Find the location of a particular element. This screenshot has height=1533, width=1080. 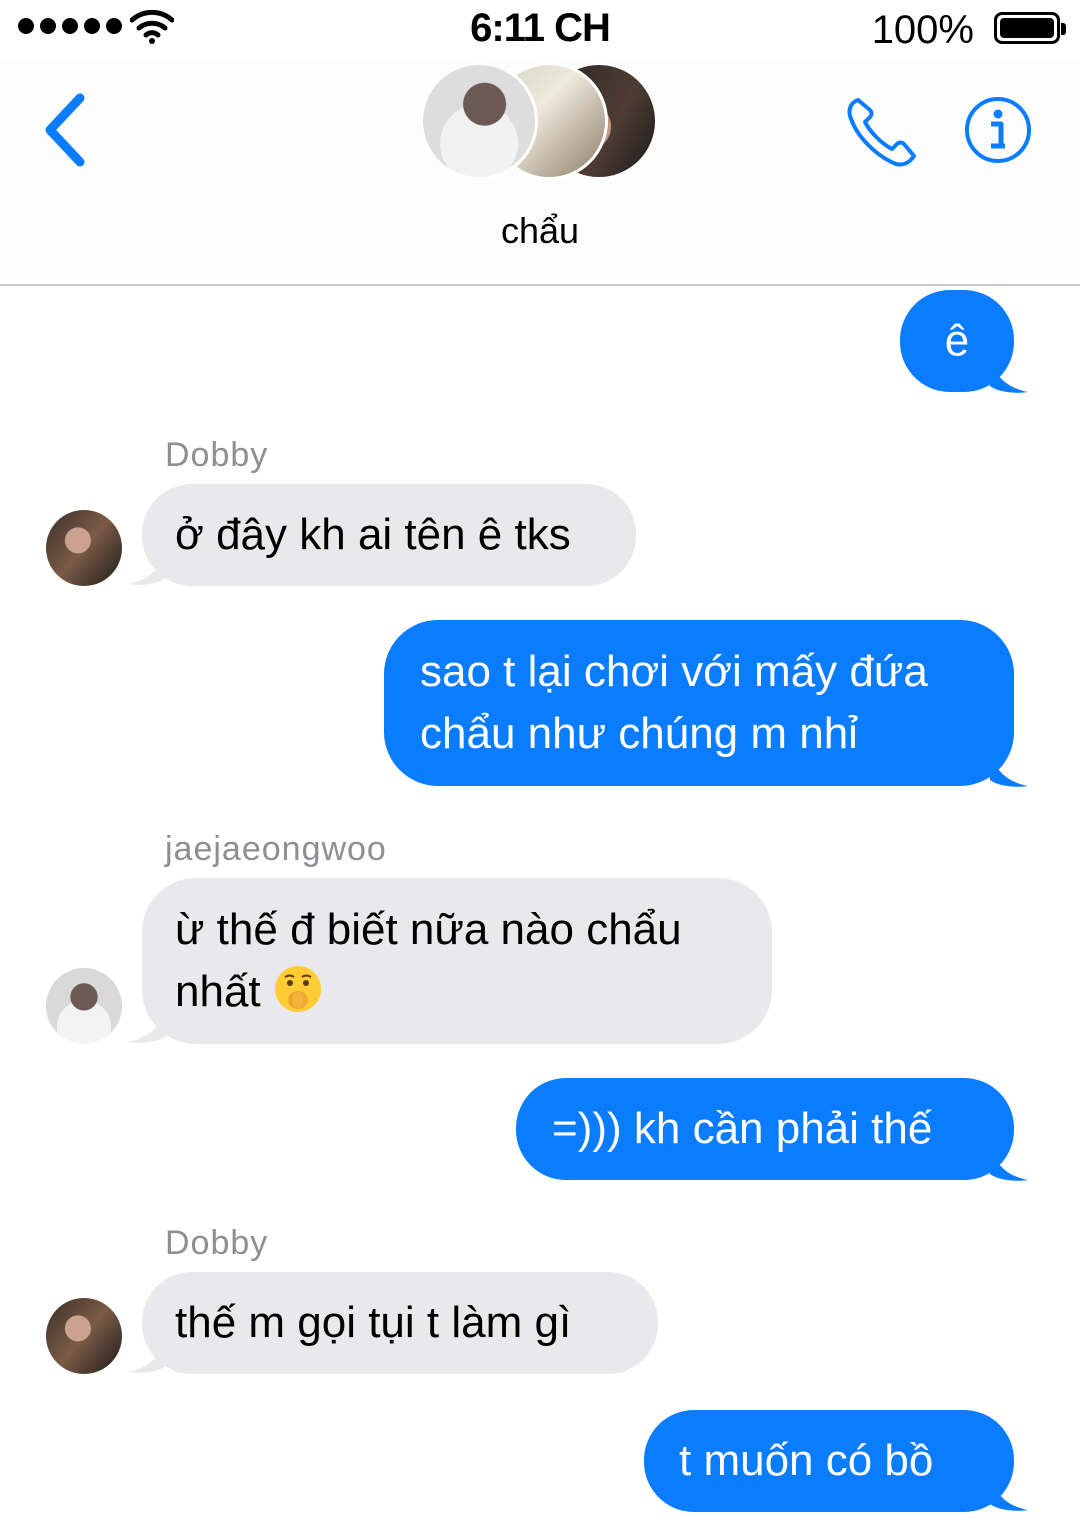

message-text: t muốn có bồ is located at coordinates (806, 1460).